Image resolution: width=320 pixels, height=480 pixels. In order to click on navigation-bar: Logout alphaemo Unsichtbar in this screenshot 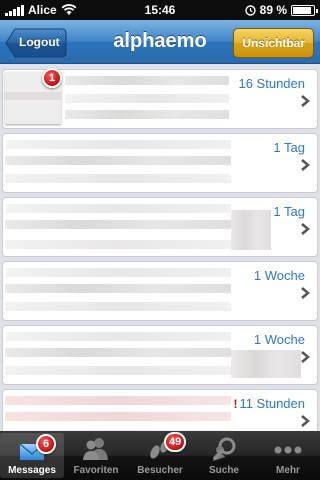, I will do `click(160, 42)`.